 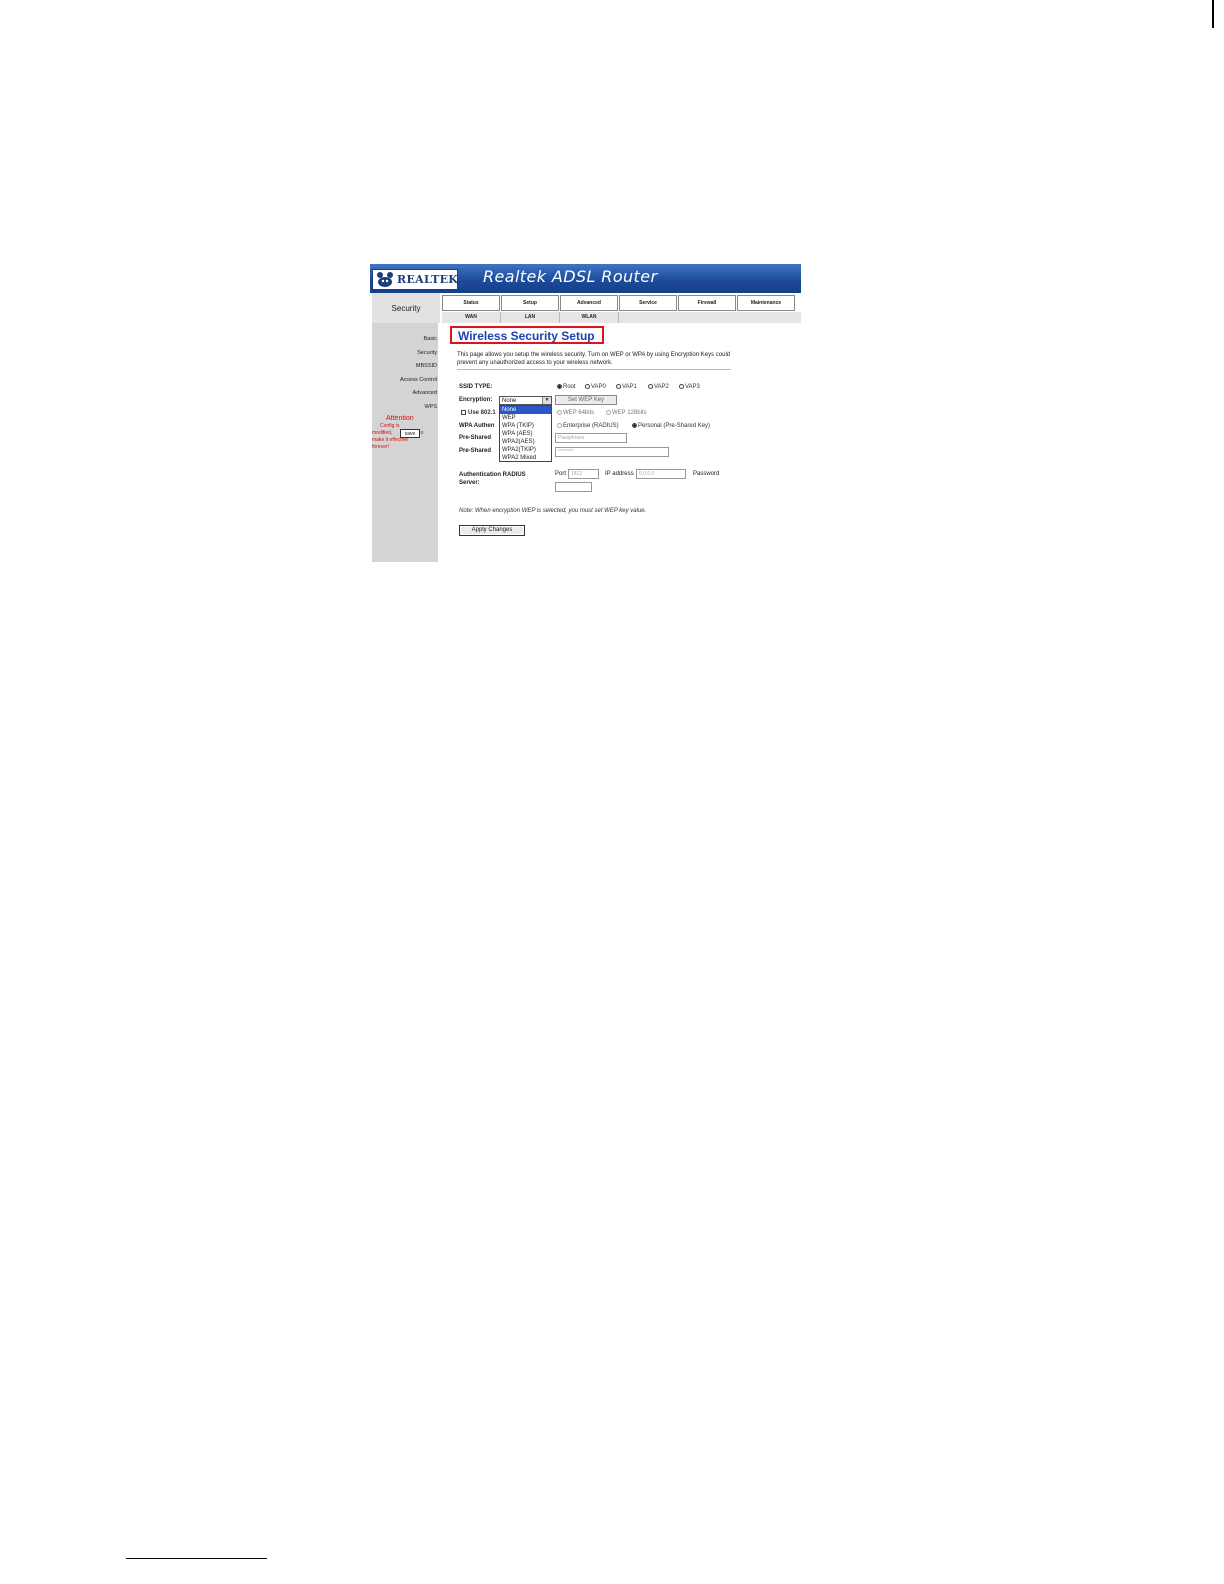 What do you see at coordinates (525, 458) in the screenshot?
I see `encryption-option-wpa2-mixed: WPA2 Mixed` at bounding box center [525, 458].